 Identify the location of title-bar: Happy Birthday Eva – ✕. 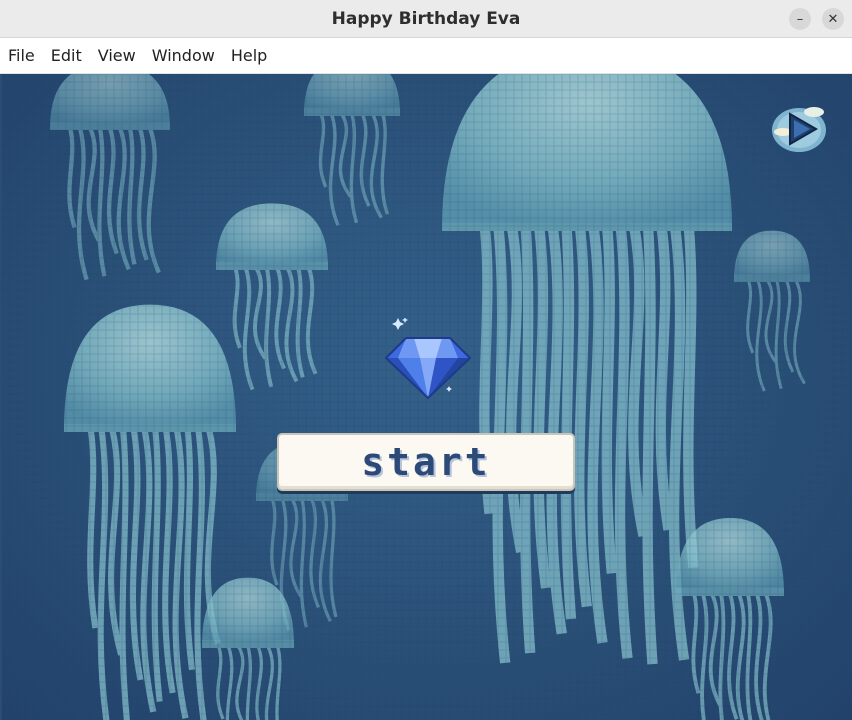
(426, 19).